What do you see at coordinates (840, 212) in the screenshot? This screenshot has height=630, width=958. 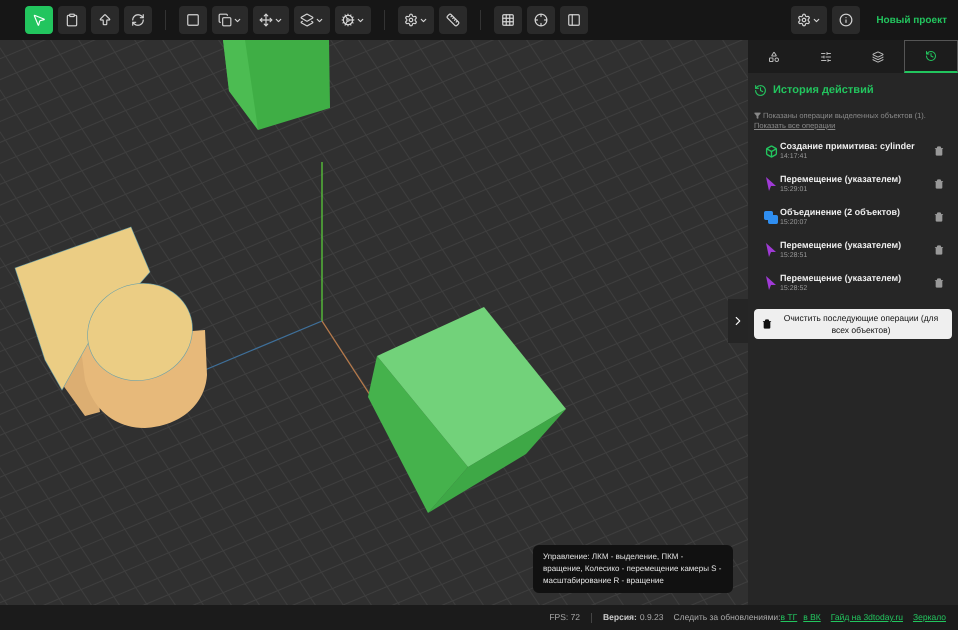 I see `history-title: Объединение (2 объектов)` at bounding box center [840, 212].